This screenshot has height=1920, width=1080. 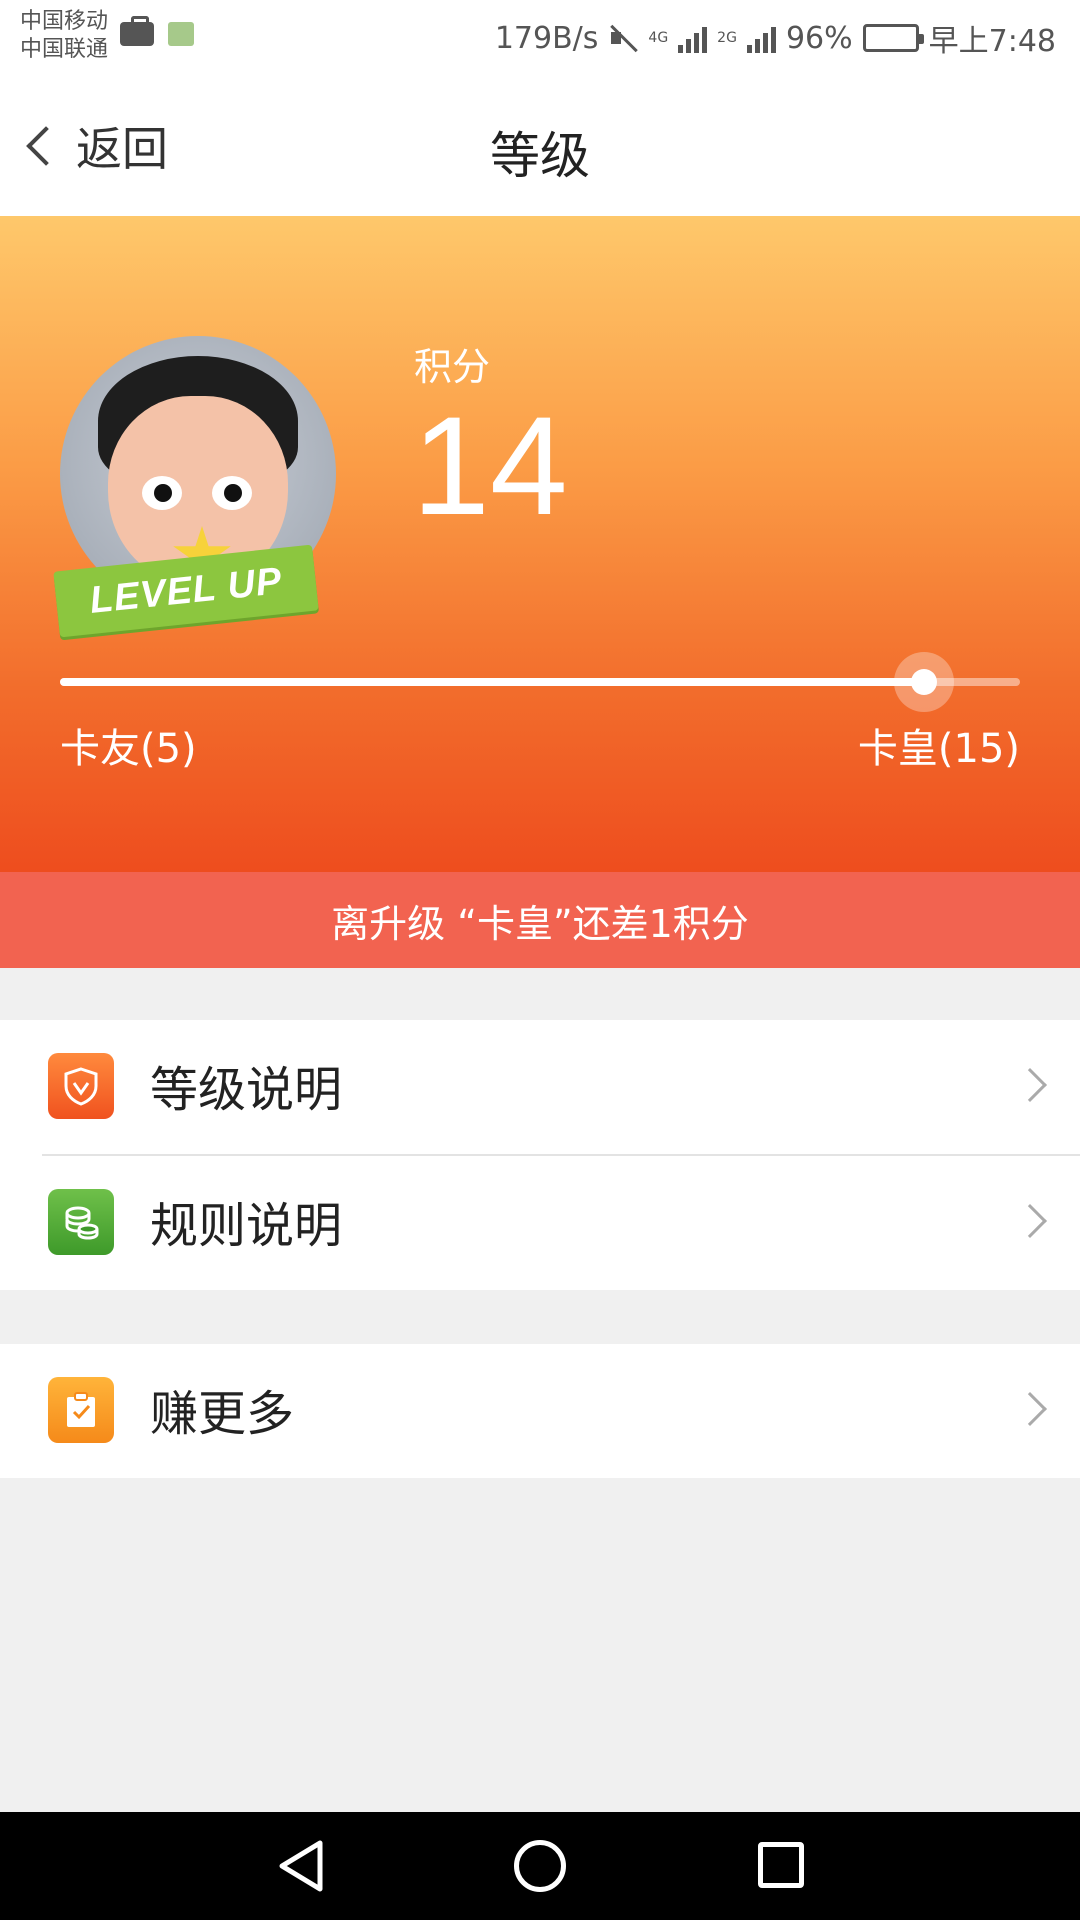 What do you see at coordinates (246, 1090) in the screenshot?
I see `menu-item-label: 等级说明` at bounding box center [246, 1090].